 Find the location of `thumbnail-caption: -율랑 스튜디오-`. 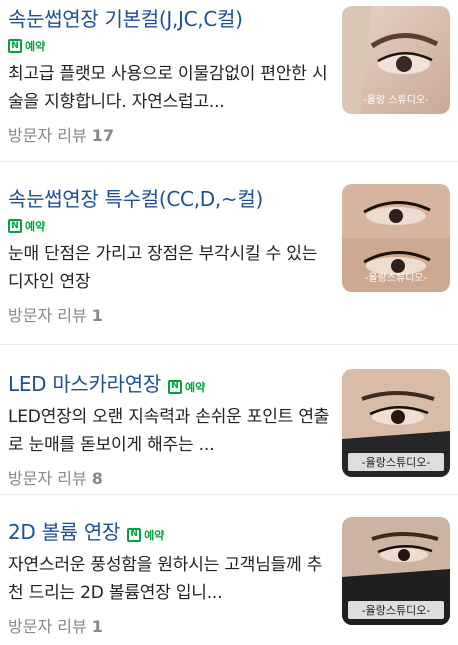

thumbnail-caption: -율랑 스튜디오- is located at coordinates (396, 100).